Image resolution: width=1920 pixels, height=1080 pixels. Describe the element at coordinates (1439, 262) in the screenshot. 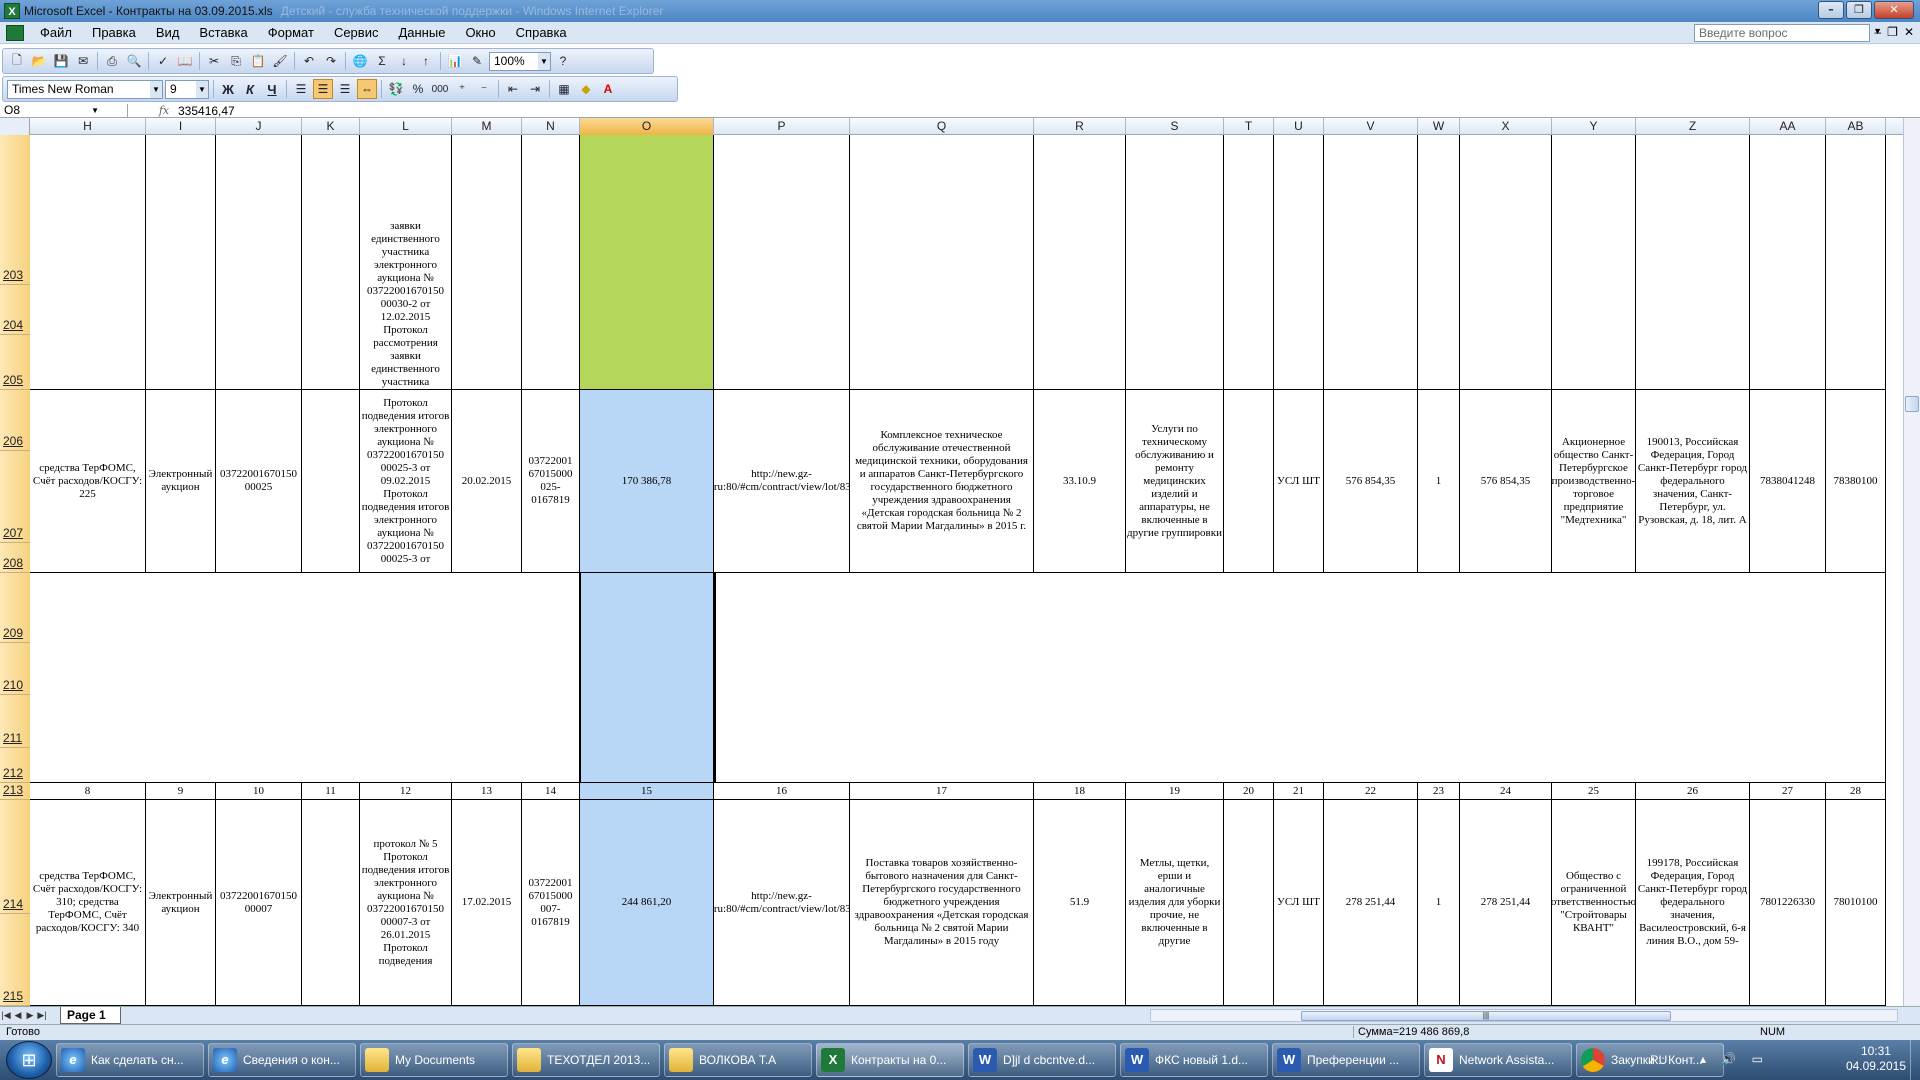

I see `cell-block1-w` at that location.